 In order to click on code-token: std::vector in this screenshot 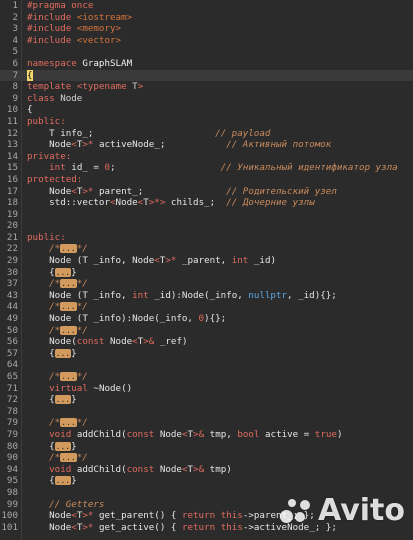, I will do `click(68, 203)`.